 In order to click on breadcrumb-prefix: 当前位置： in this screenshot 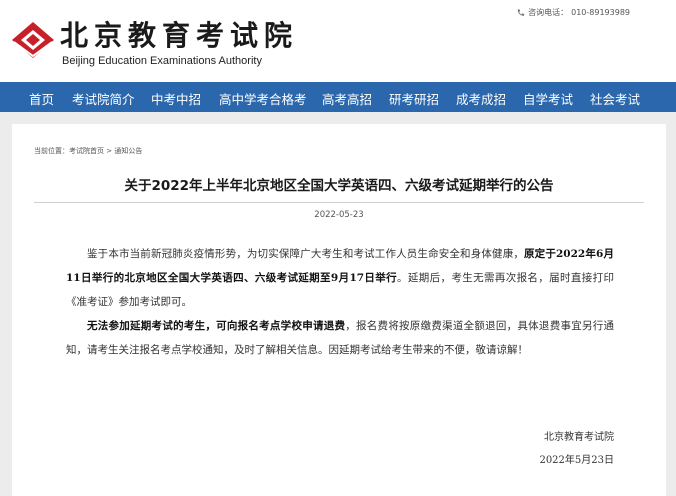, I will do `click(51, 151)`.